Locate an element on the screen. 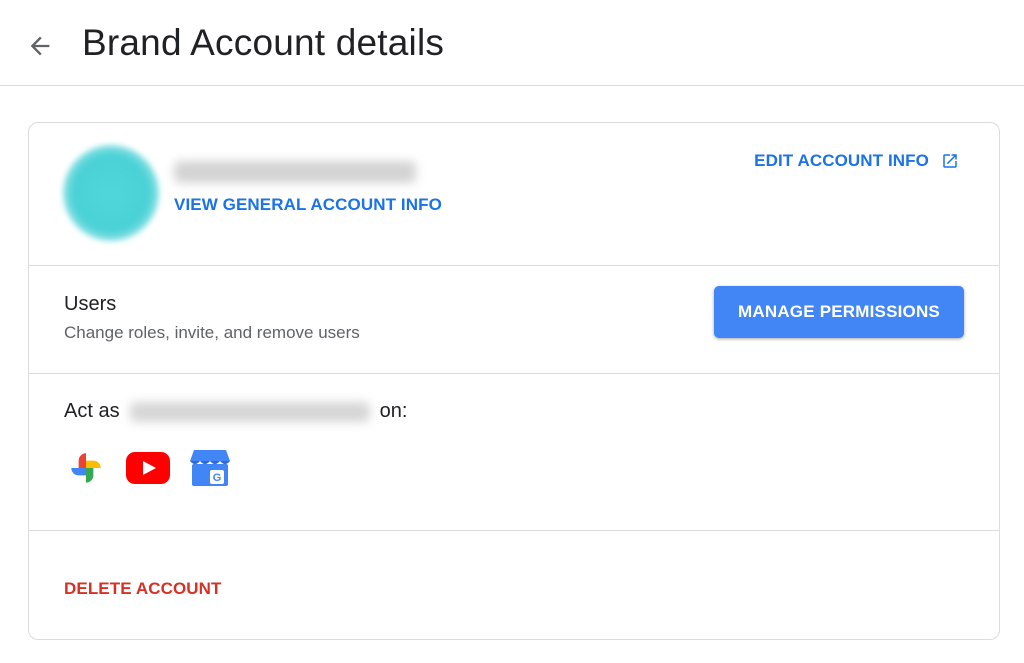 This screenshot has width=1024, height=663. view-general-account-info-link: VIEW GENERAL ACCOUNT INFO is located at coordinates (308, 205).